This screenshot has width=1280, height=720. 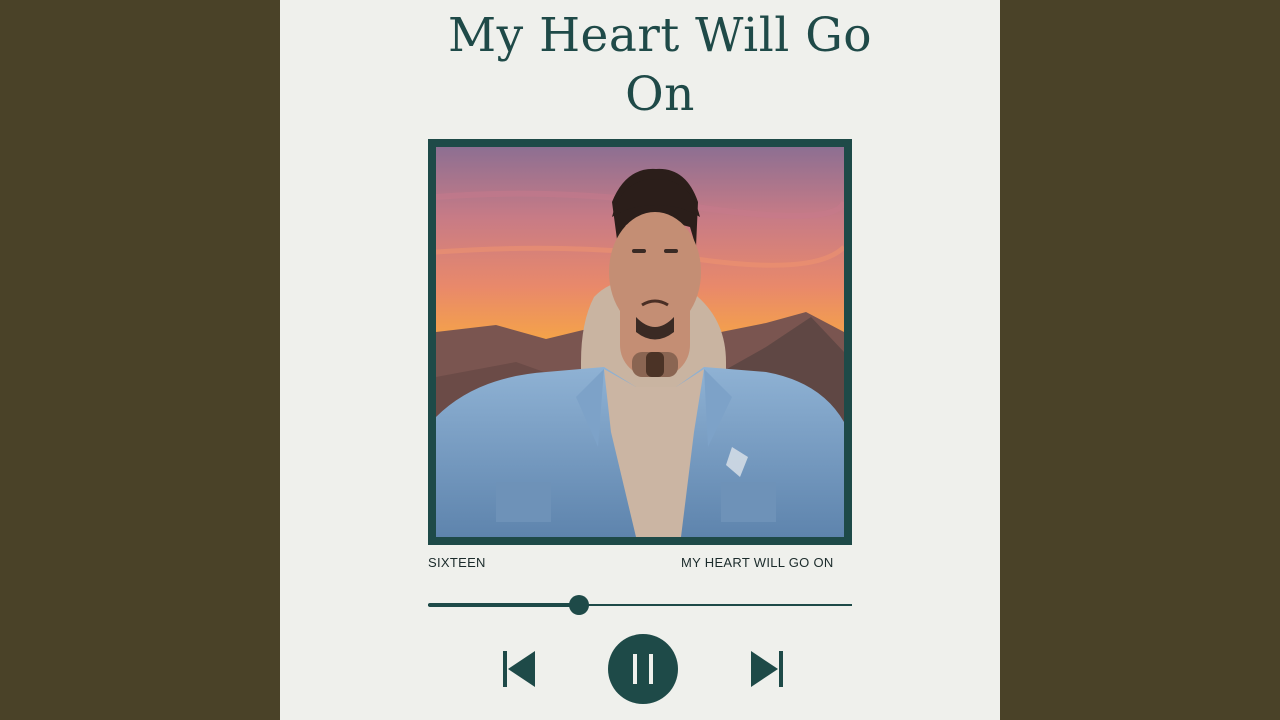 I want to click on artist-label: SIXTEEN, so click(x=457, y=562).